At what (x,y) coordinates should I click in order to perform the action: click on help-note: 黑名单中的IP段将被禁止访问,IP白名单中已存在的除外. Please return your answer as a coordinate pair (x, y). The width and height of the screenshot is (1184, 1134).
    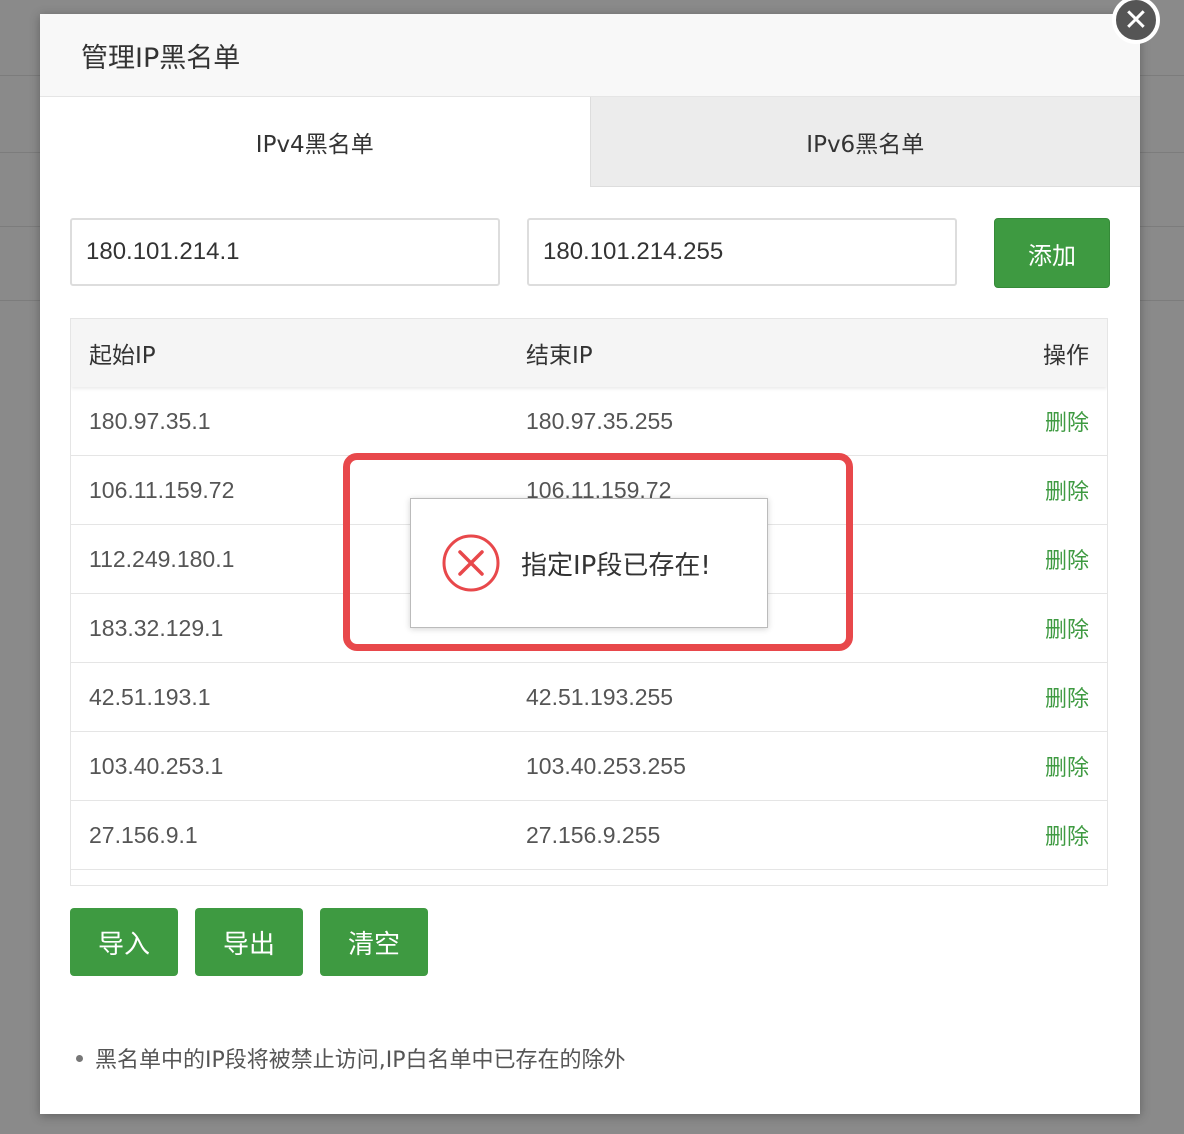
    Looking at the image, I should click on (351, 1058).